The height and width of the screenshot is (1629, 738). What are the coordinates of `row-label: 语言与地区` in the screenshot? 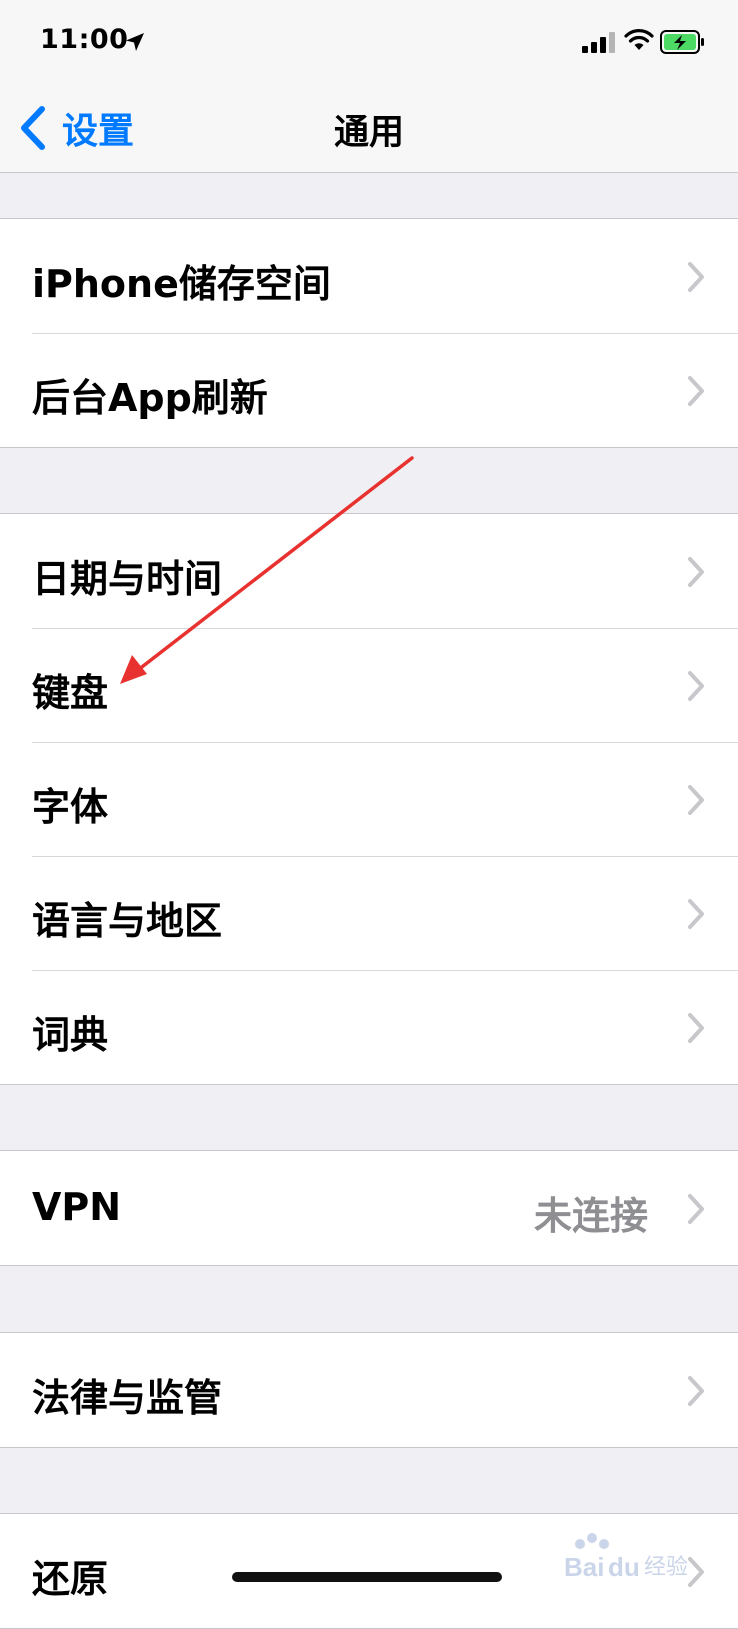 It's located at (127, 921).